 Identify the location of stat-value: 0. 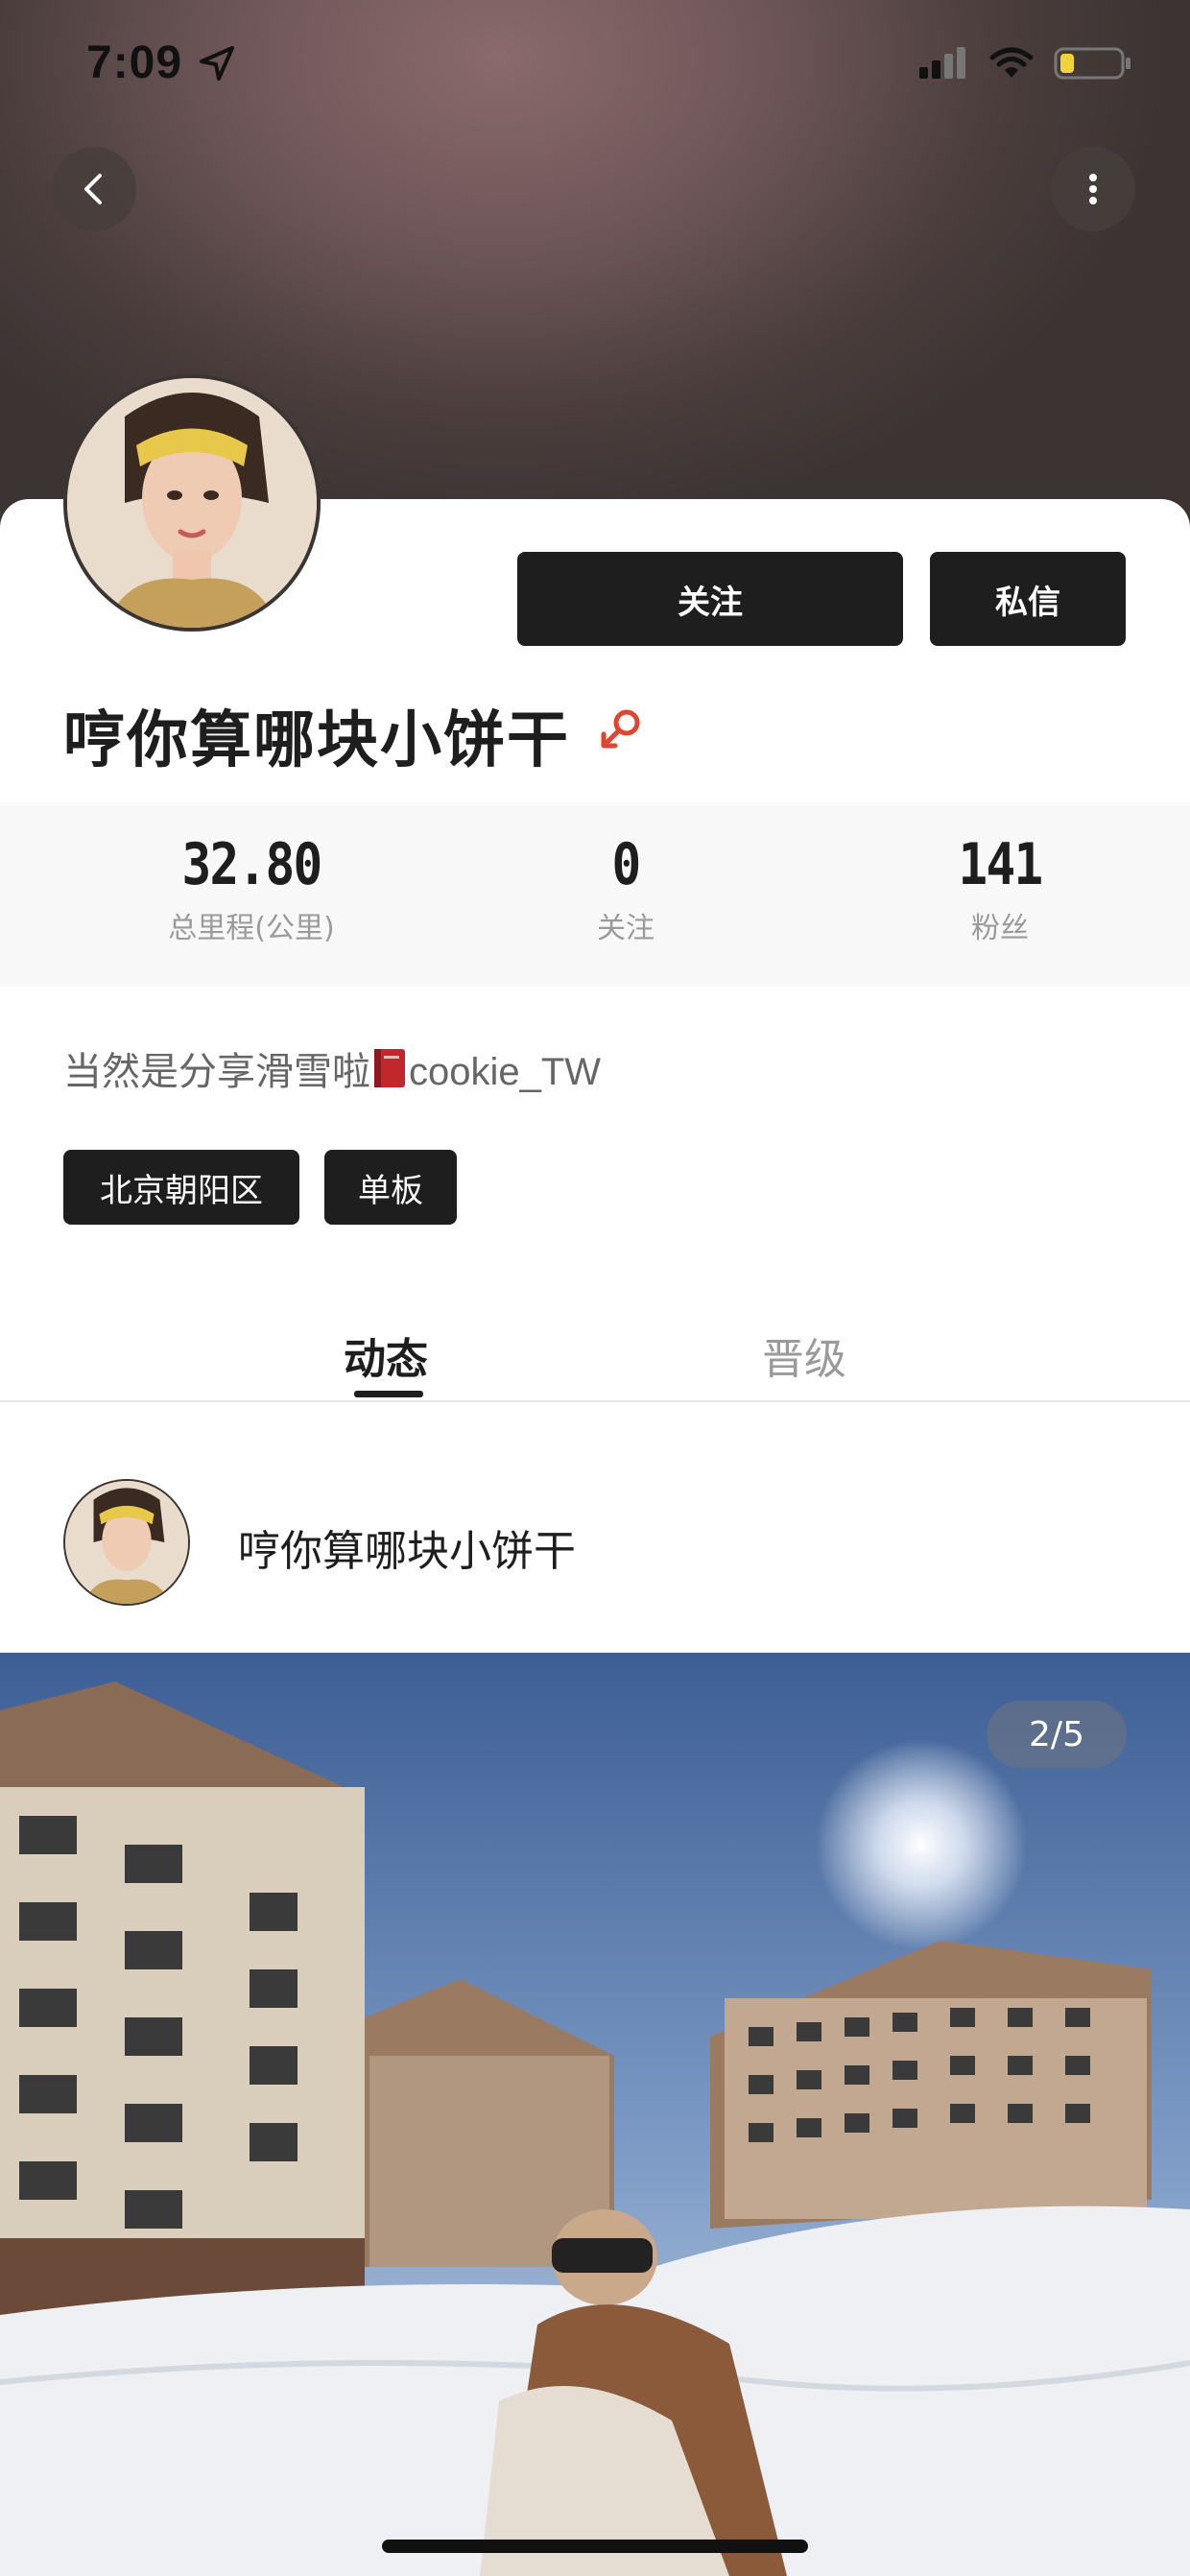
(626, 864).